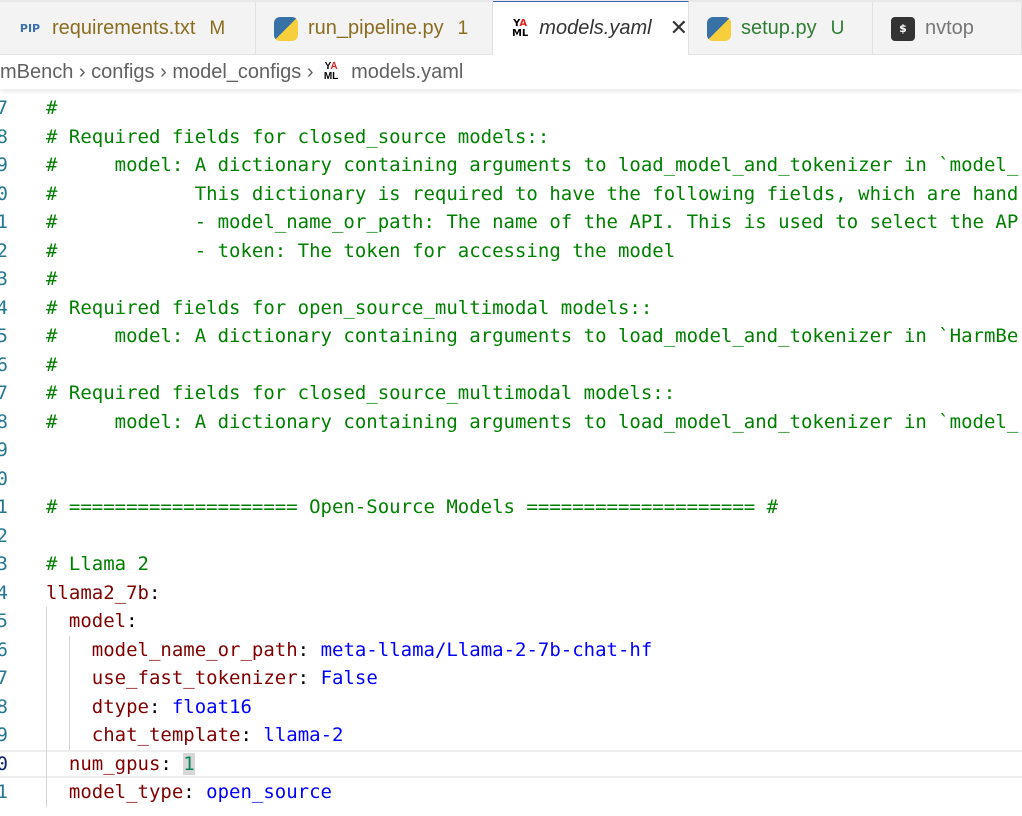  I want to click on code-token: model_name_or_path, so click(194, 649).